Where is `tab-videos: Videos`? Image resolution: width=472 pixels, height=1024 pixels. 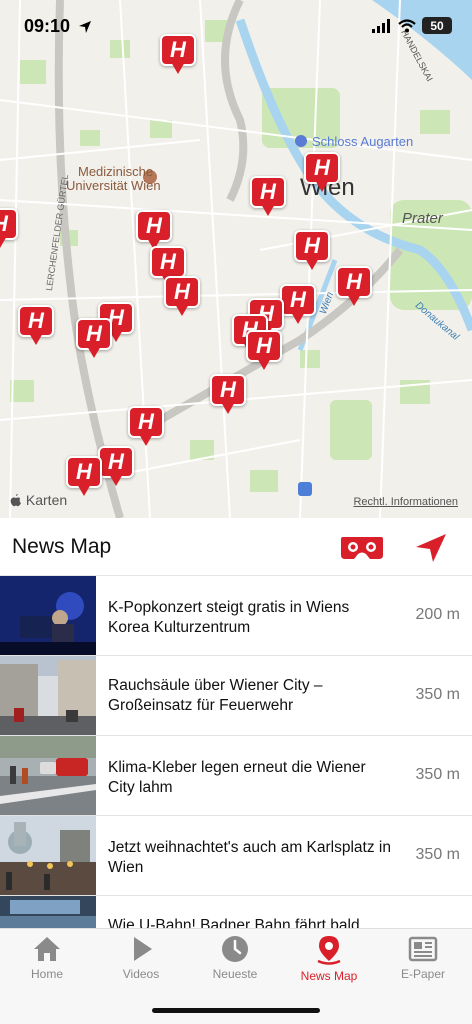
tab-videos: Videos is located at coordinates (141, 965).